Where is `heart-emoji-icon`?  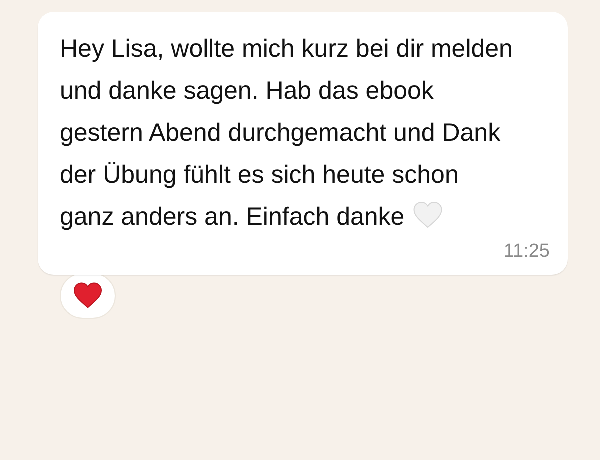 heart-emoji-icon is located at coordinates (427, 215).